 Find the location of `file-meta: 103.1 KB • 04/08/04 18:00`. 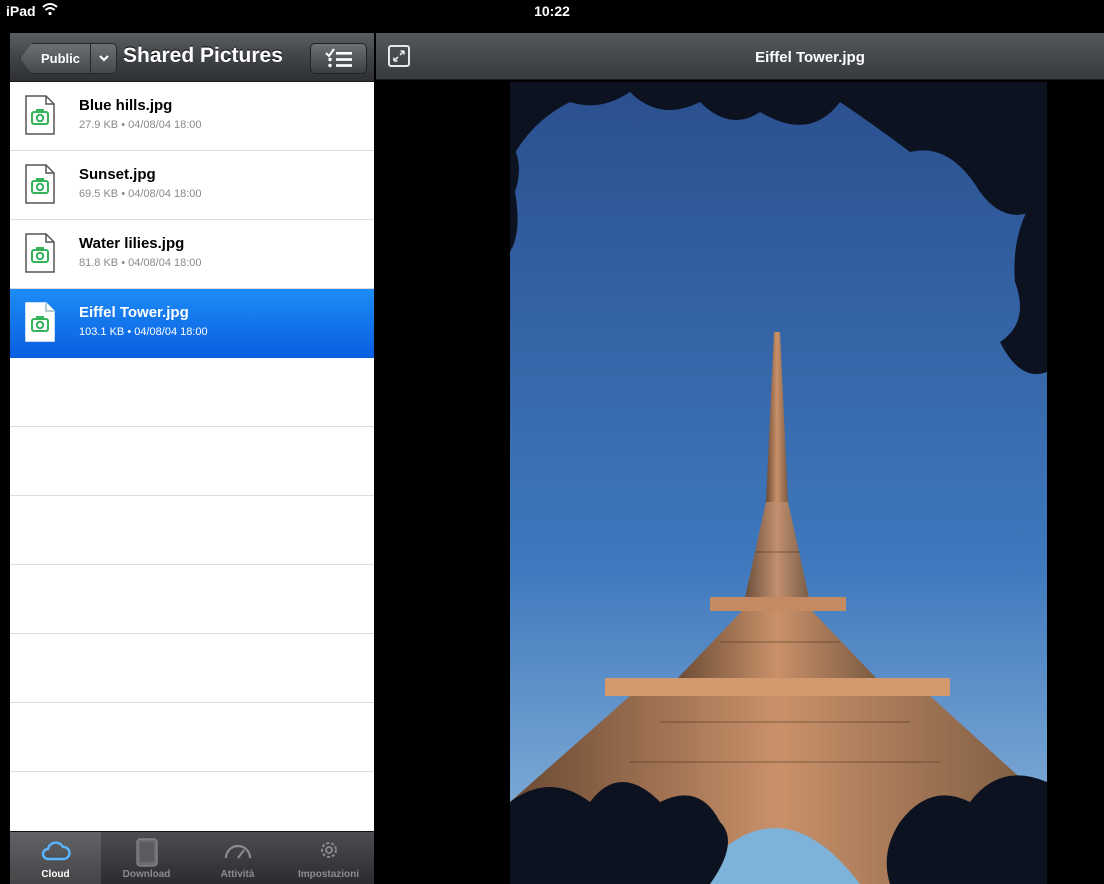

file-meta: 103.1 KB • 04/08/04 18:00 is located at coordinates (143, 332).